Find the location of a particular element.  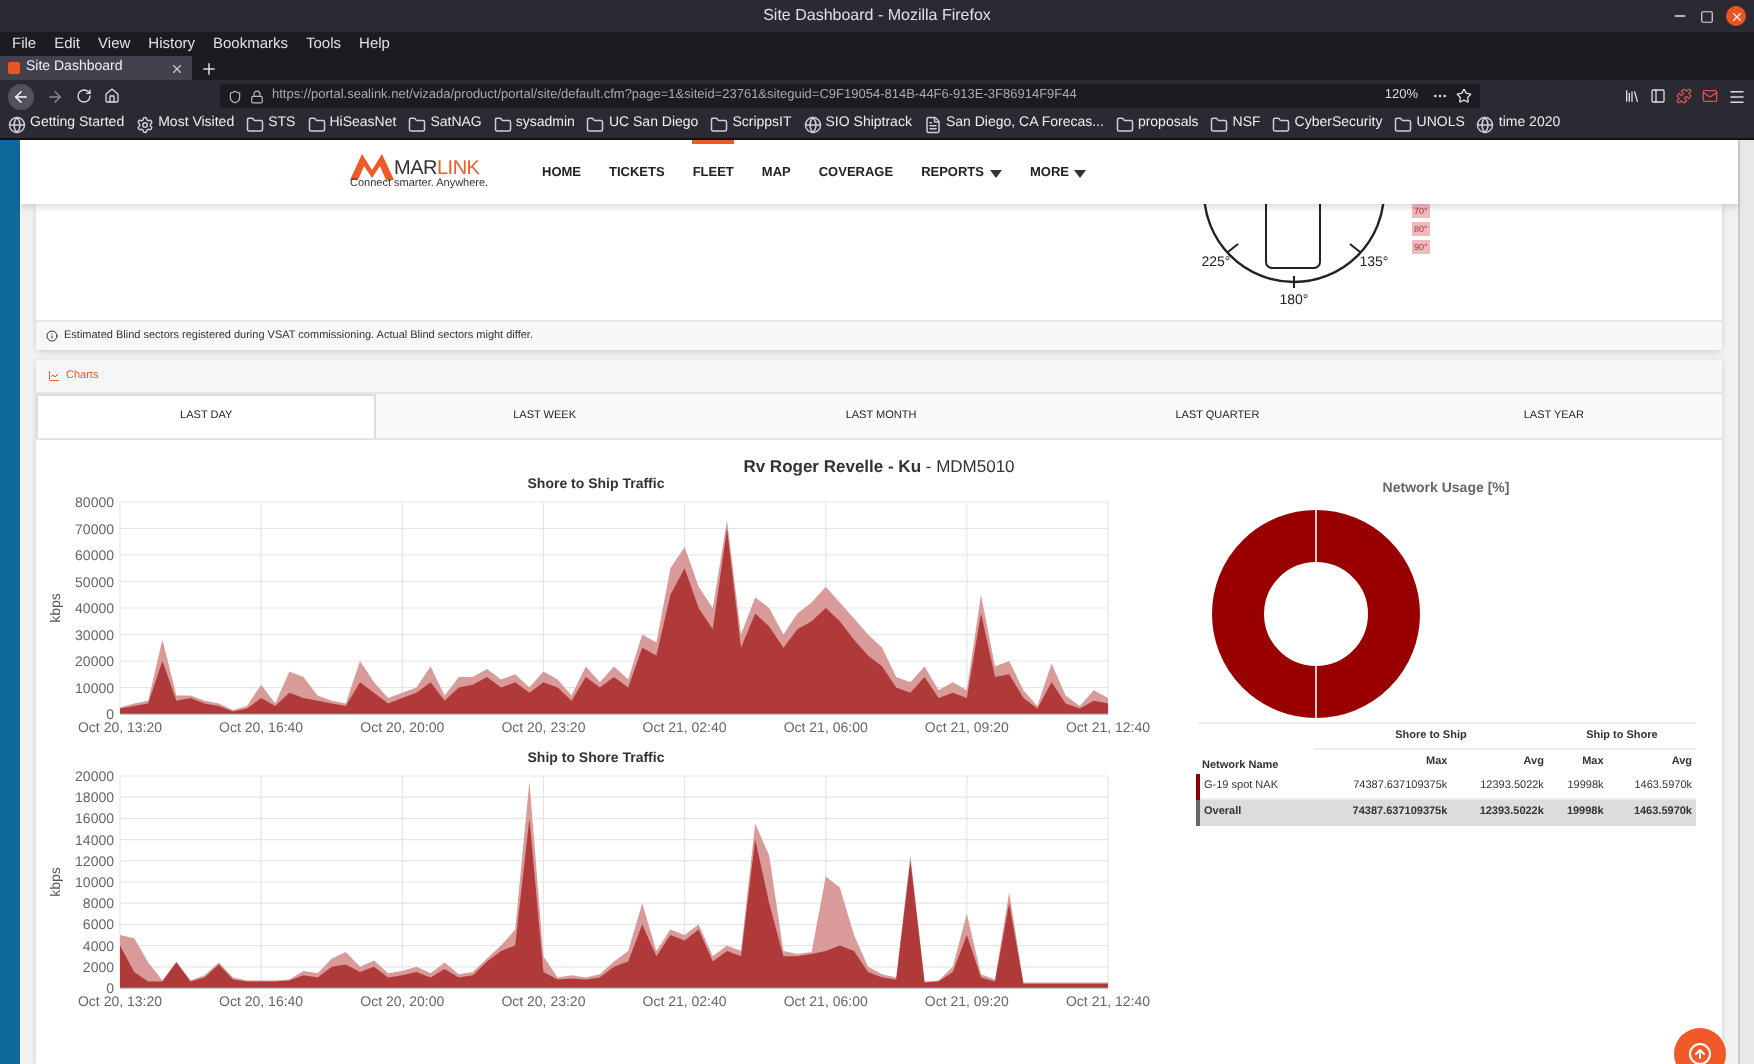

gear-icon is located at coordinates (145, 125).